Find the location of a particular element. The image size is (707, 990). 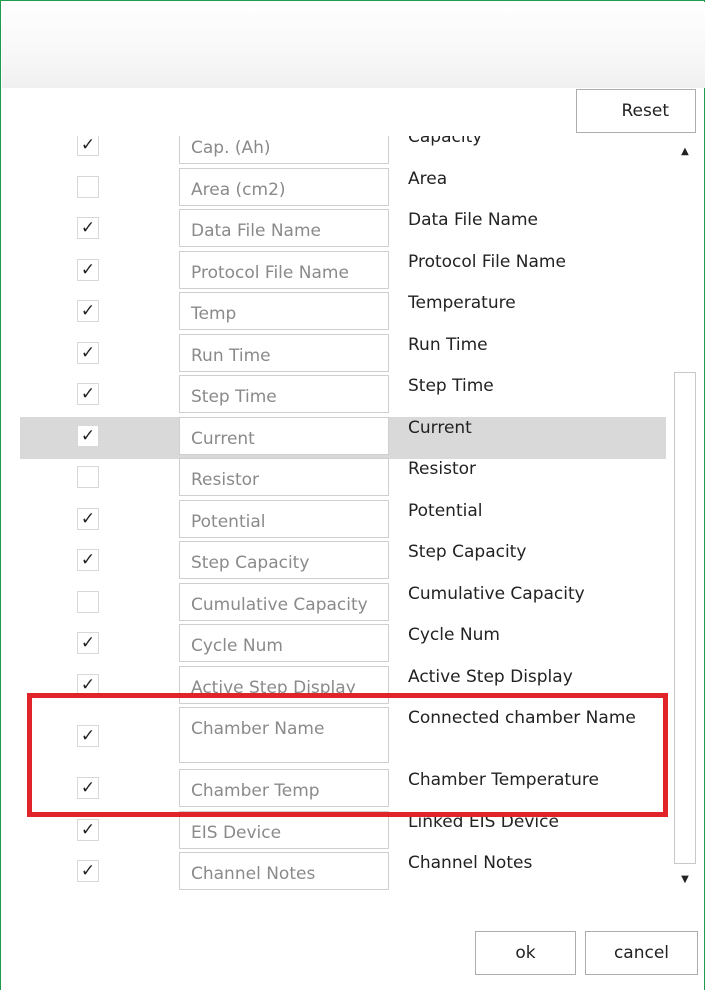

column-description: Area is located at coordinates (428, 178).